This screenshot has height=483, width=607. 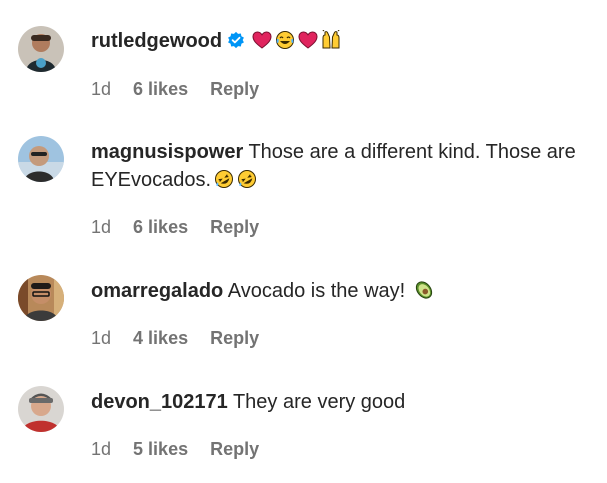 I want to click on comment-username: rutledgewood, so click(x=156, y=41).